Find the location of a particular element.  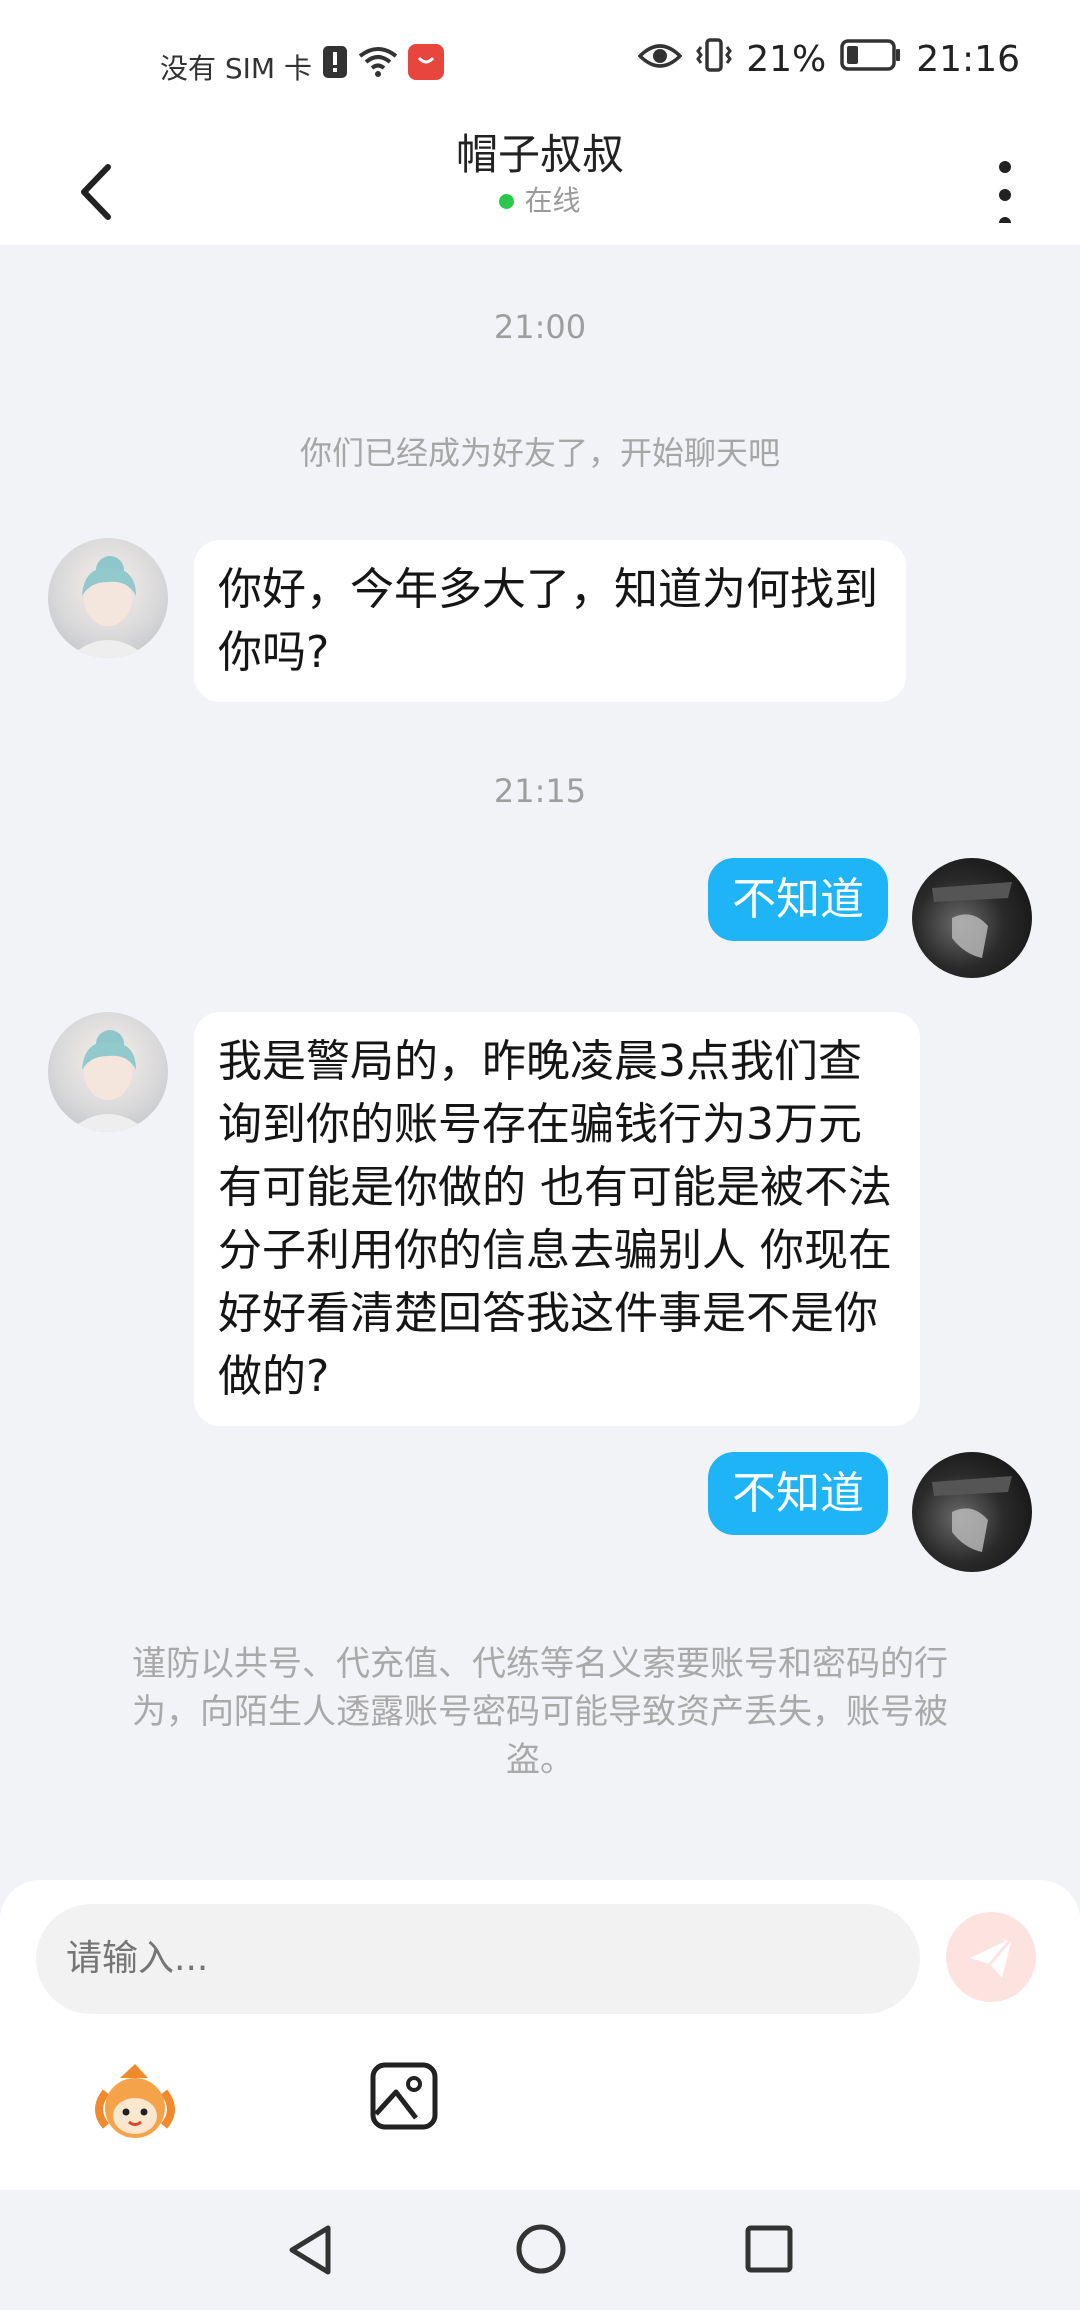

battery-percent: 21% is located at coordinates (786, 59).